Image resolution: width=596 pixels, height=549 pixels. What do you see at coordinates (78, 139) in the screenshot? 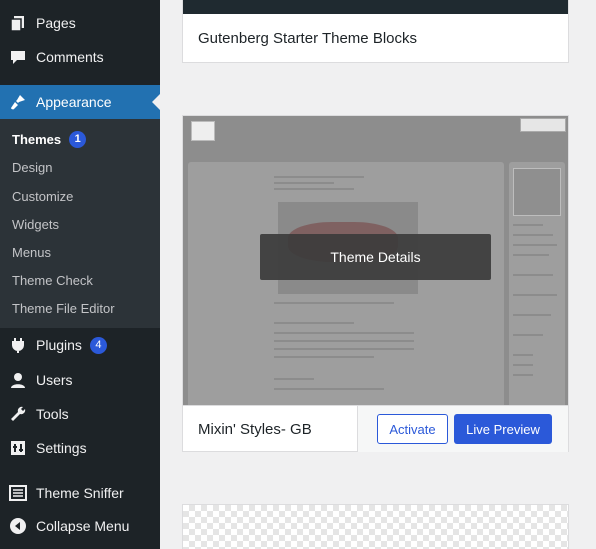
I see `themes-update-badge: 1` at bounding box center [78, 139].